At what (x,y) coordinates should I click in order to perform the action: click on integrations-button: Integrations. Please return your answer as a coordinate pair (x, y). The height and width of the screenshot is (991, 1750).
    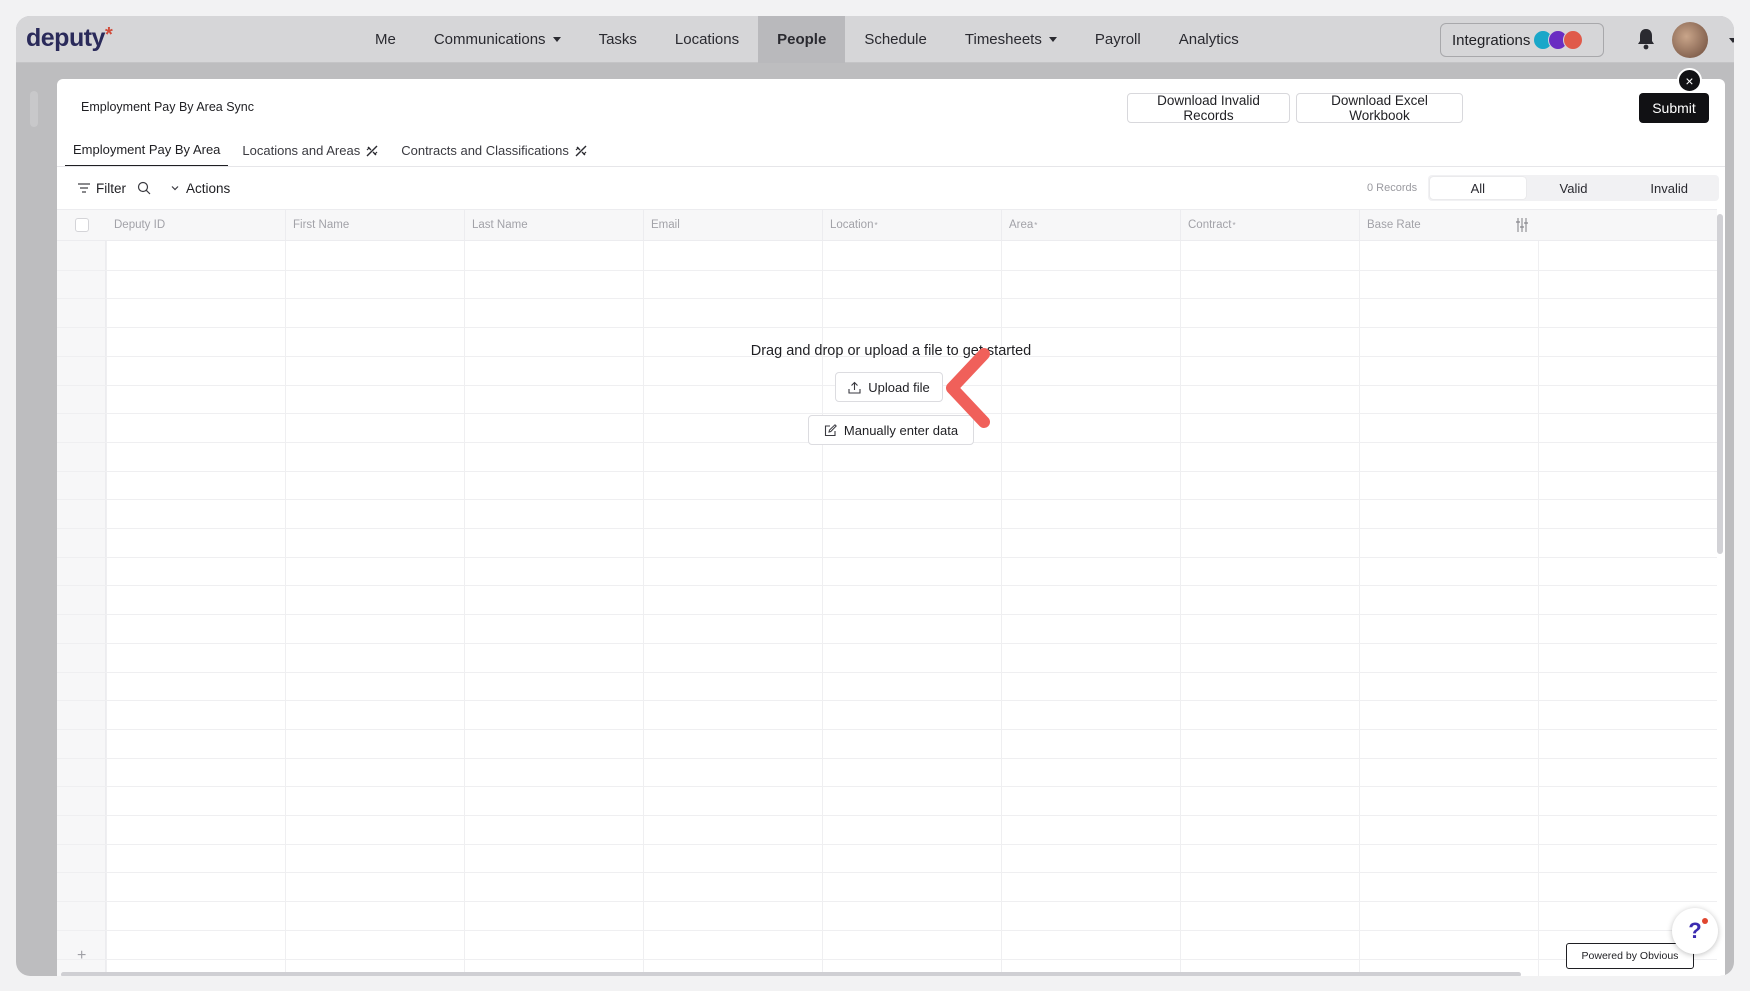
    Looking at the image, I should click on (1522, 40).